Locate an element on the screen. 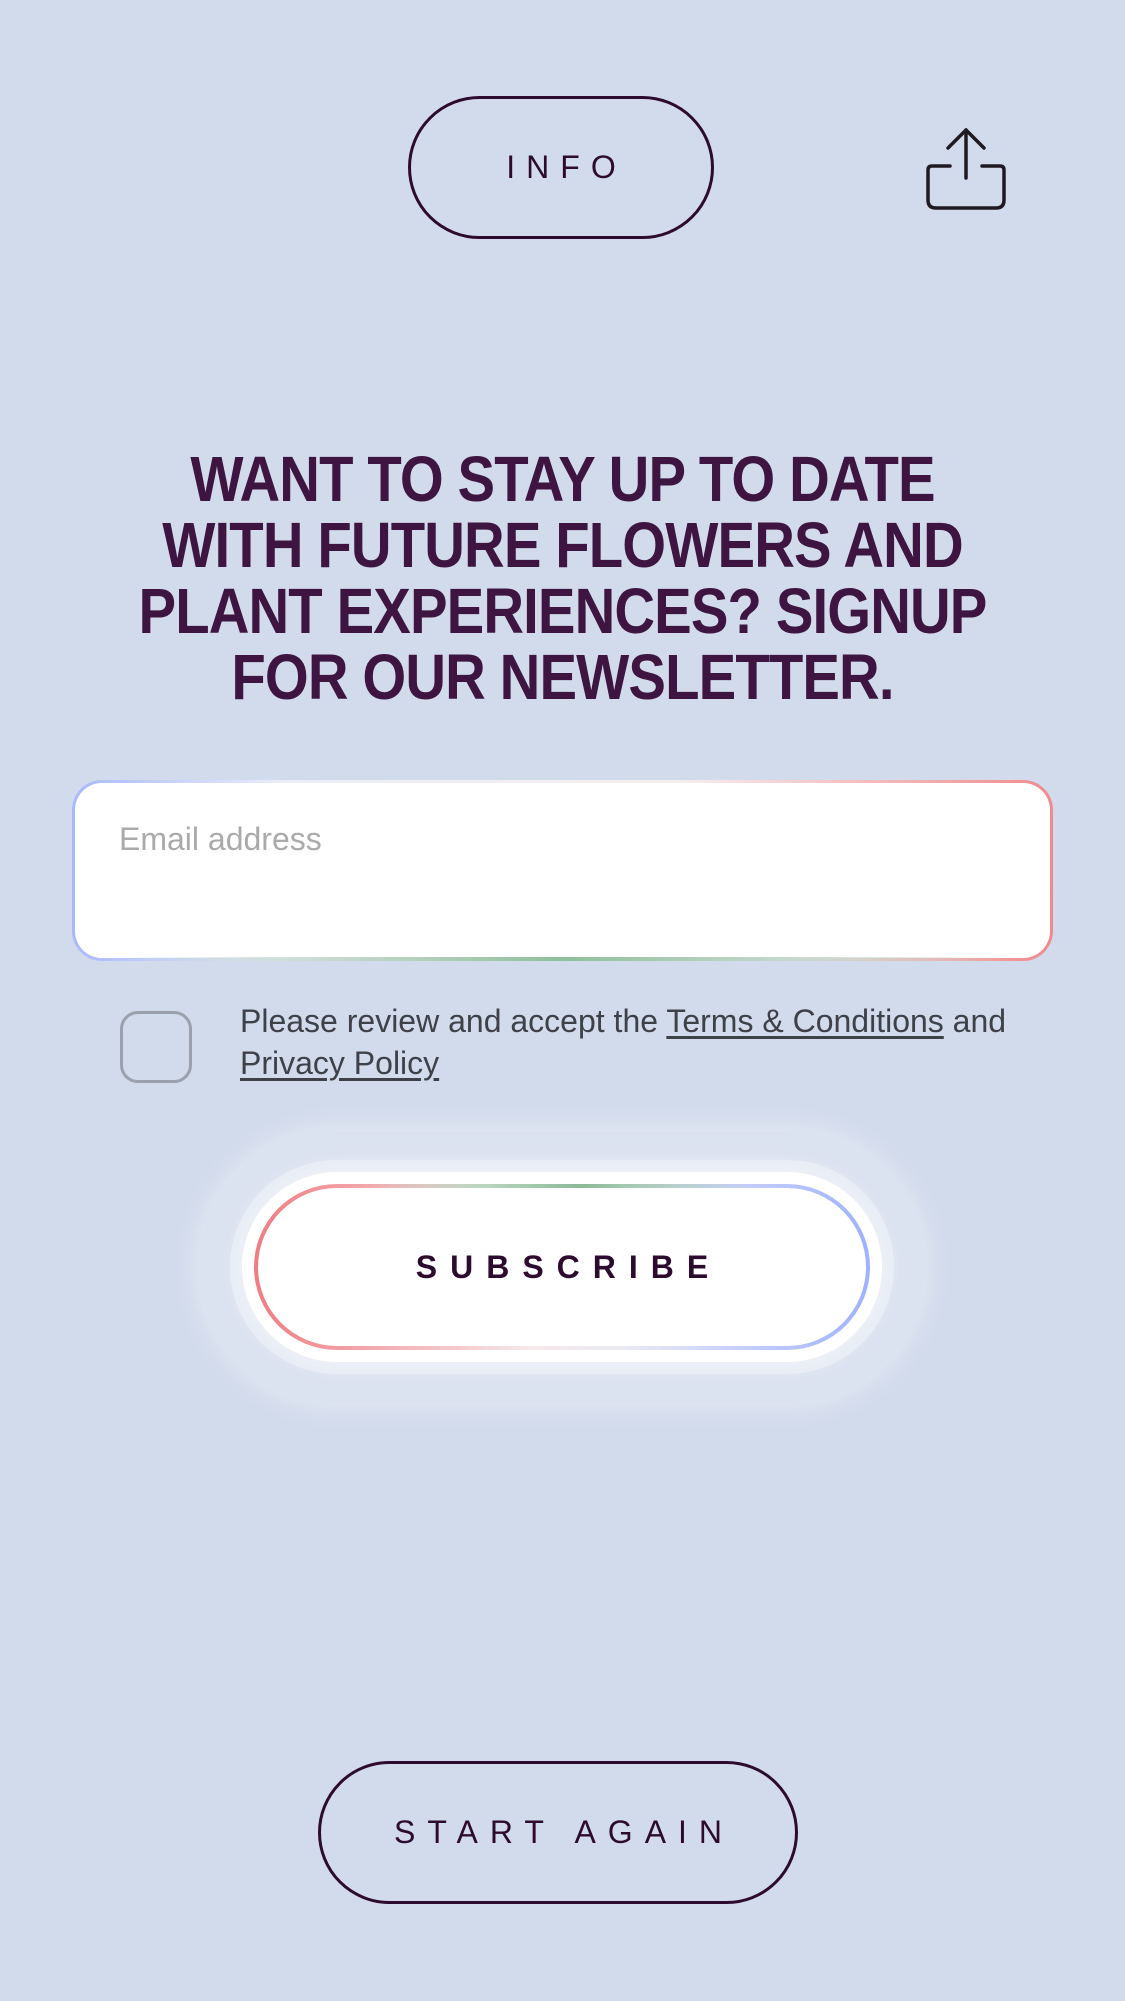 This screenshot has width=1125, height=2001. share-icon is located at coordinates (966, 169).